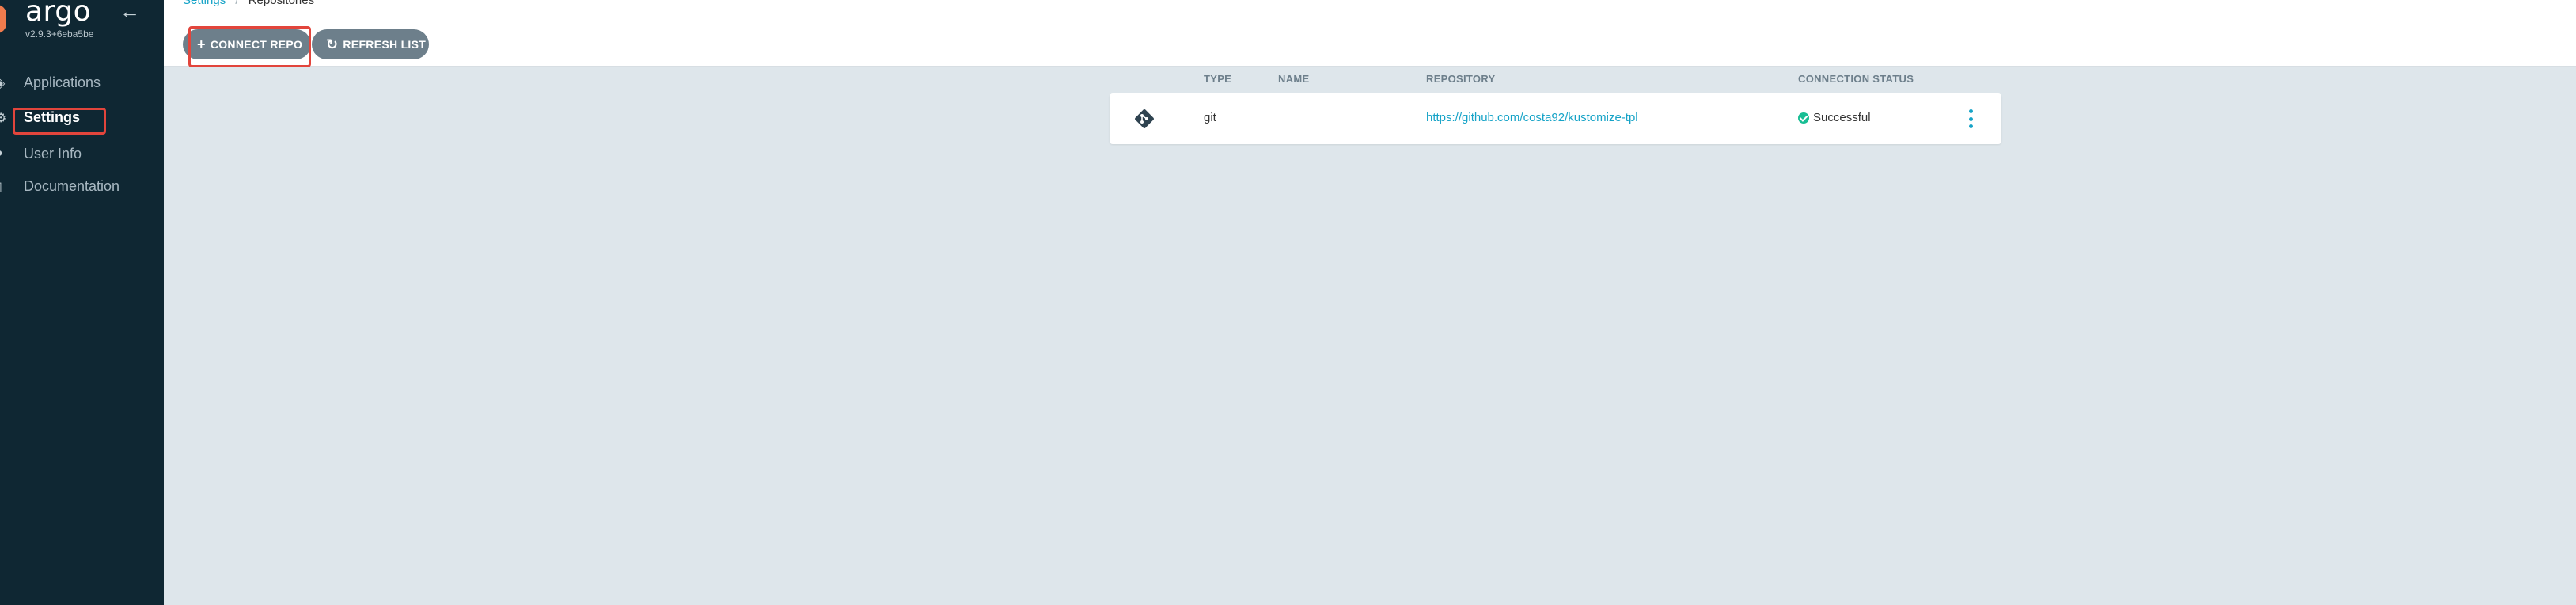 This screenshot has height=605, width=2576. Describe the element at coordinates (1803, 118) in the screenshot. I see `success-check-icon` at that location.